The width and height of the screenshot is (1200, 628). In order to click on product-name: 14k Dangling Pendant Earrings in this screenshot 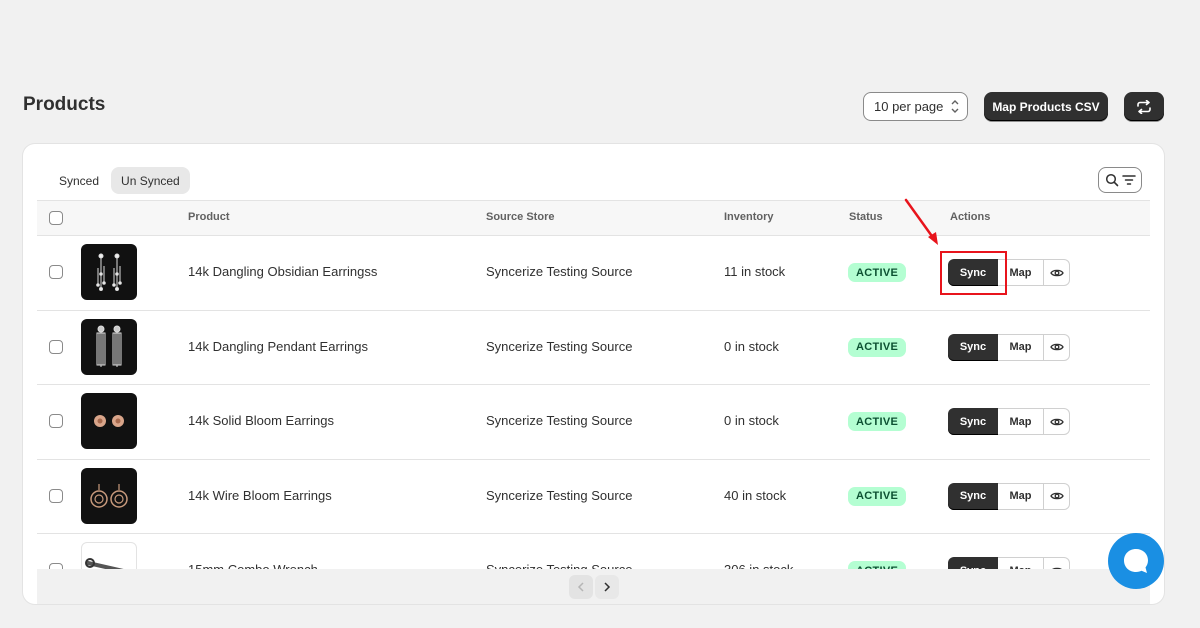, I will do `click(278, 346)`.